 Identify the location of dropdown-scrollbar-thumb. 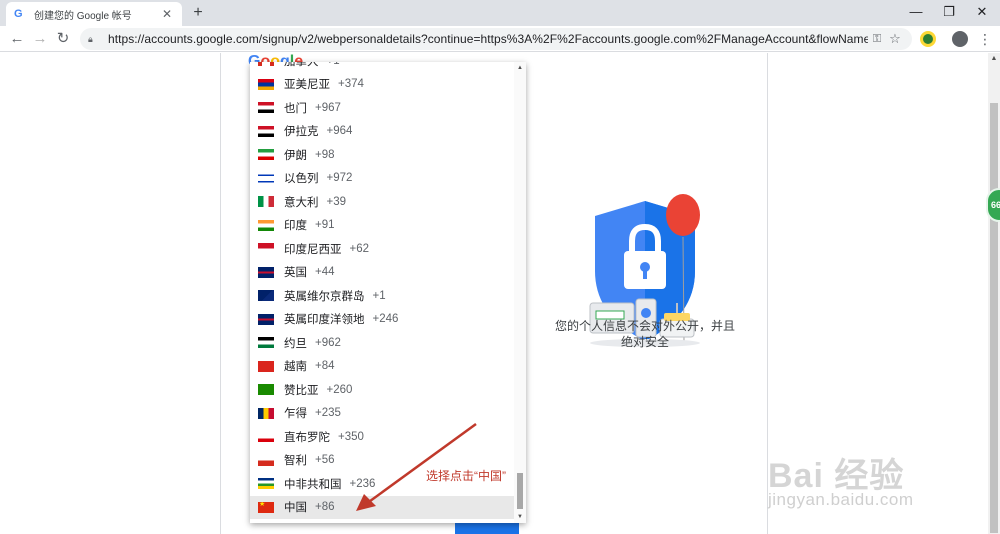
(520, 491).